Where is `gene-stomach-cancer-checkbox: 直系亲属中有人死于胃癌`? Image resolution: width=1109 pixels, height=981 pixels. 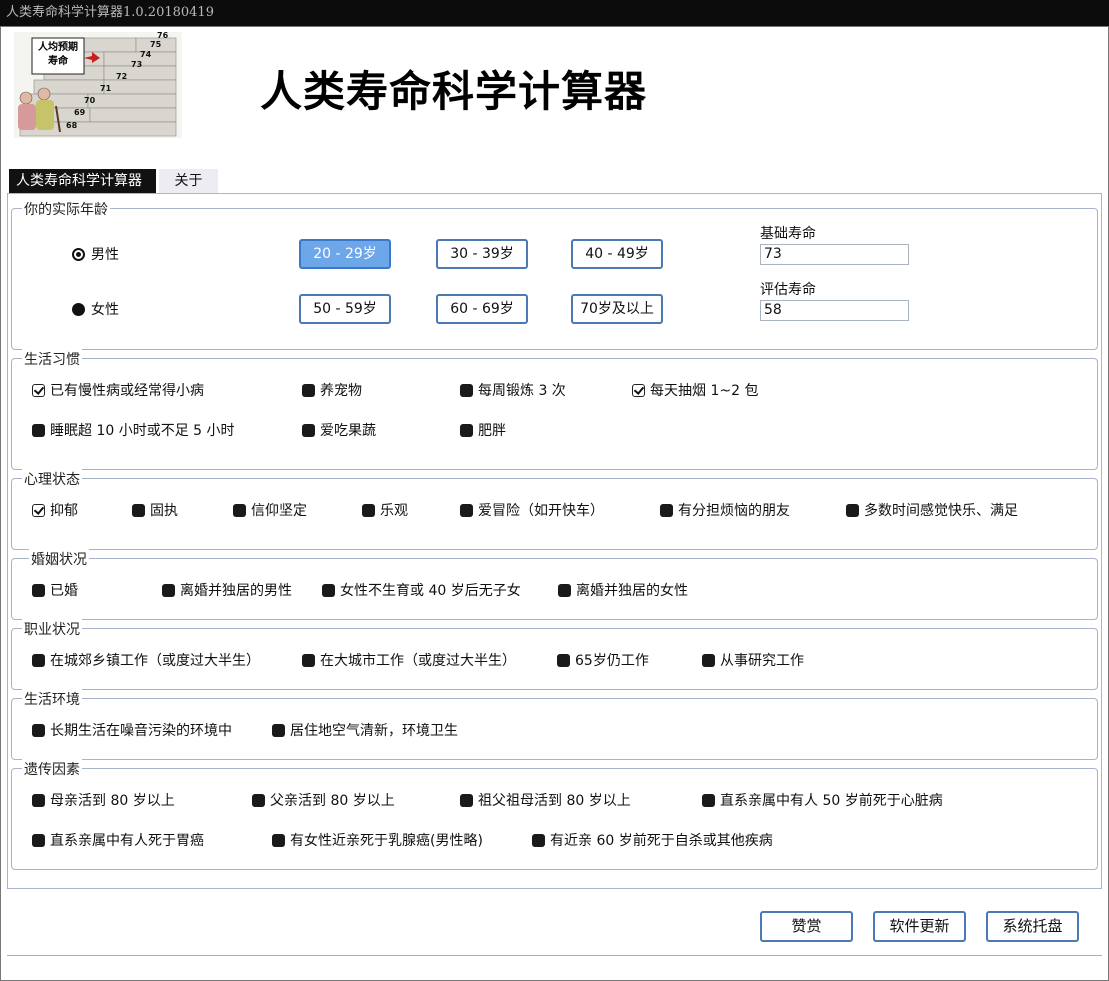
gene-stomach-cancer-checkbox: 直系亲属中有人死于胃癌 is located at coordinates (118, 840).